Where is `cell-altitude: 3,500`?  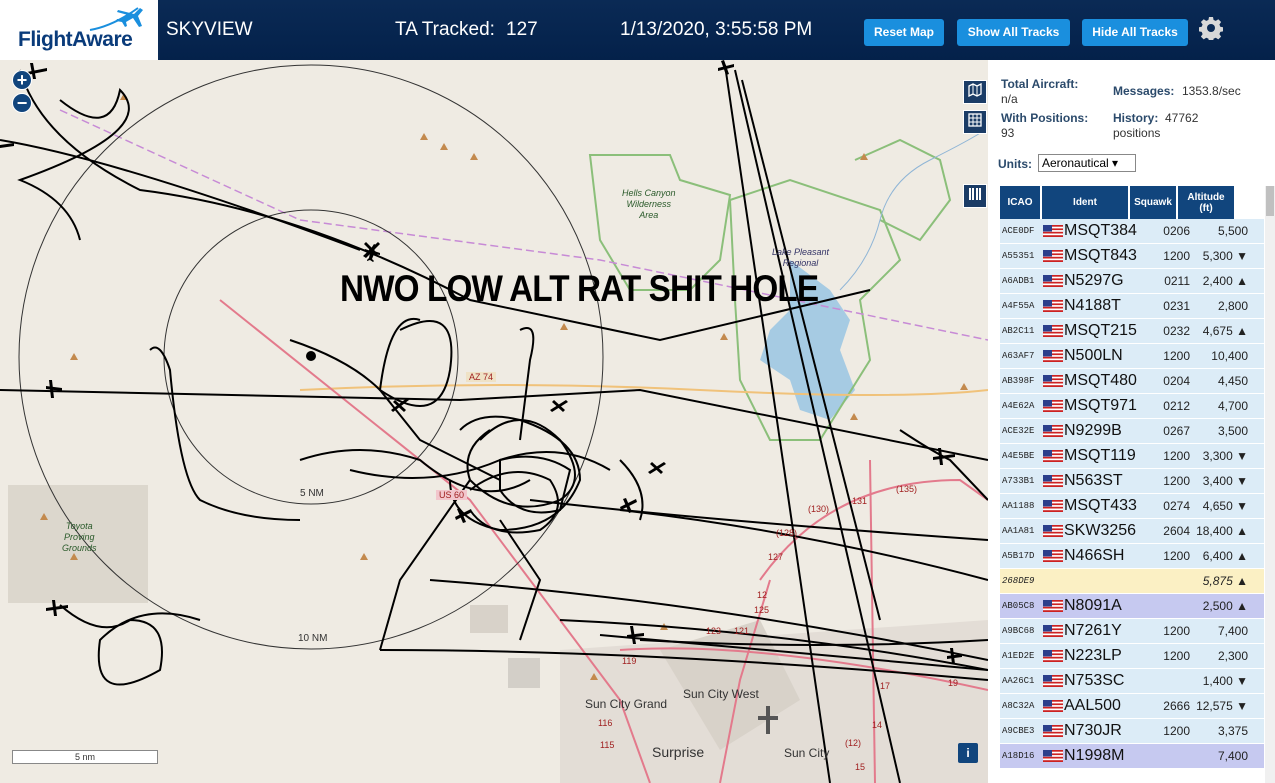 cell-altitude: 3,500 is located at coordinates (1232, 431).